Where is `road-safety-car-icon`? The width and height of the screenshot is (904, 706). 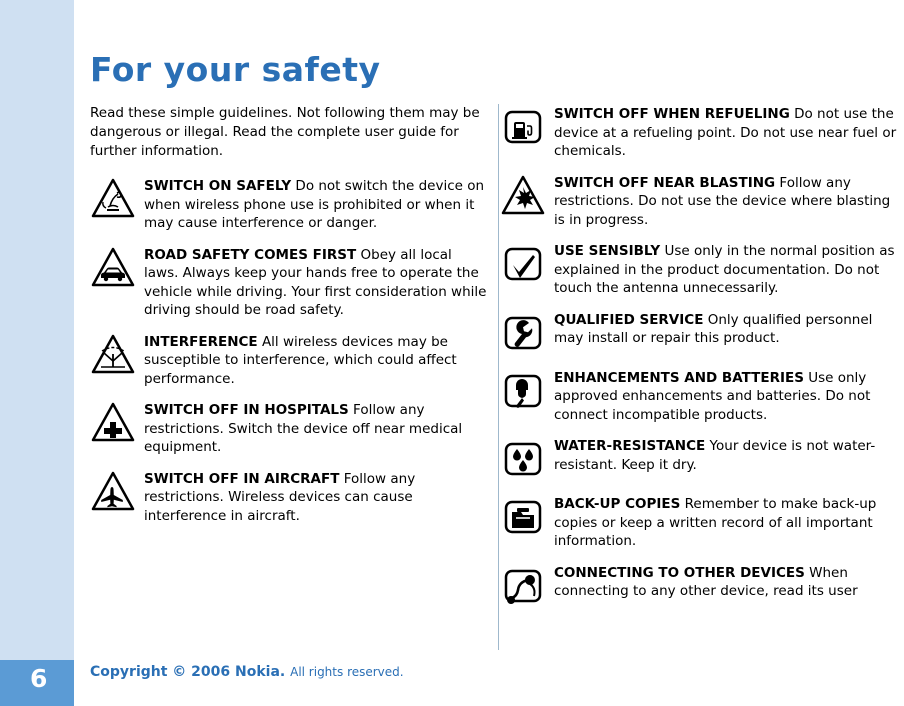
road-safety-car-icon is located at coordinates (113, 268).